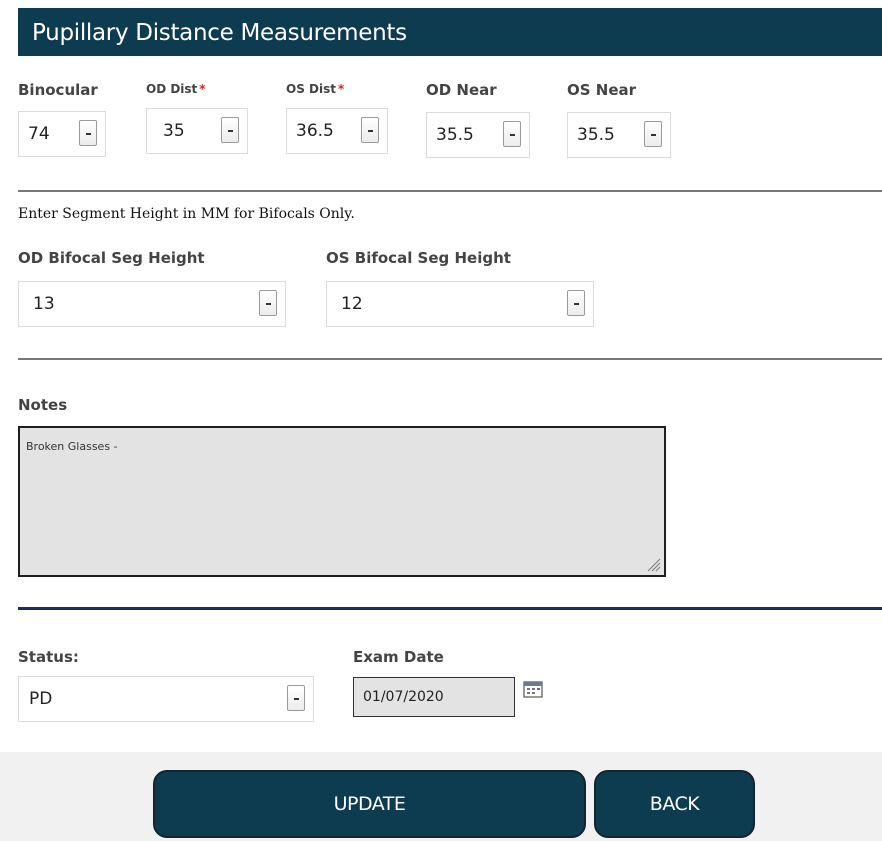 The height and width of the screenshot is (841, 882). Describe the element at coordinates (434, 697) in the screenshot. I see `exam-date-input: 01/07/2020` at that location.